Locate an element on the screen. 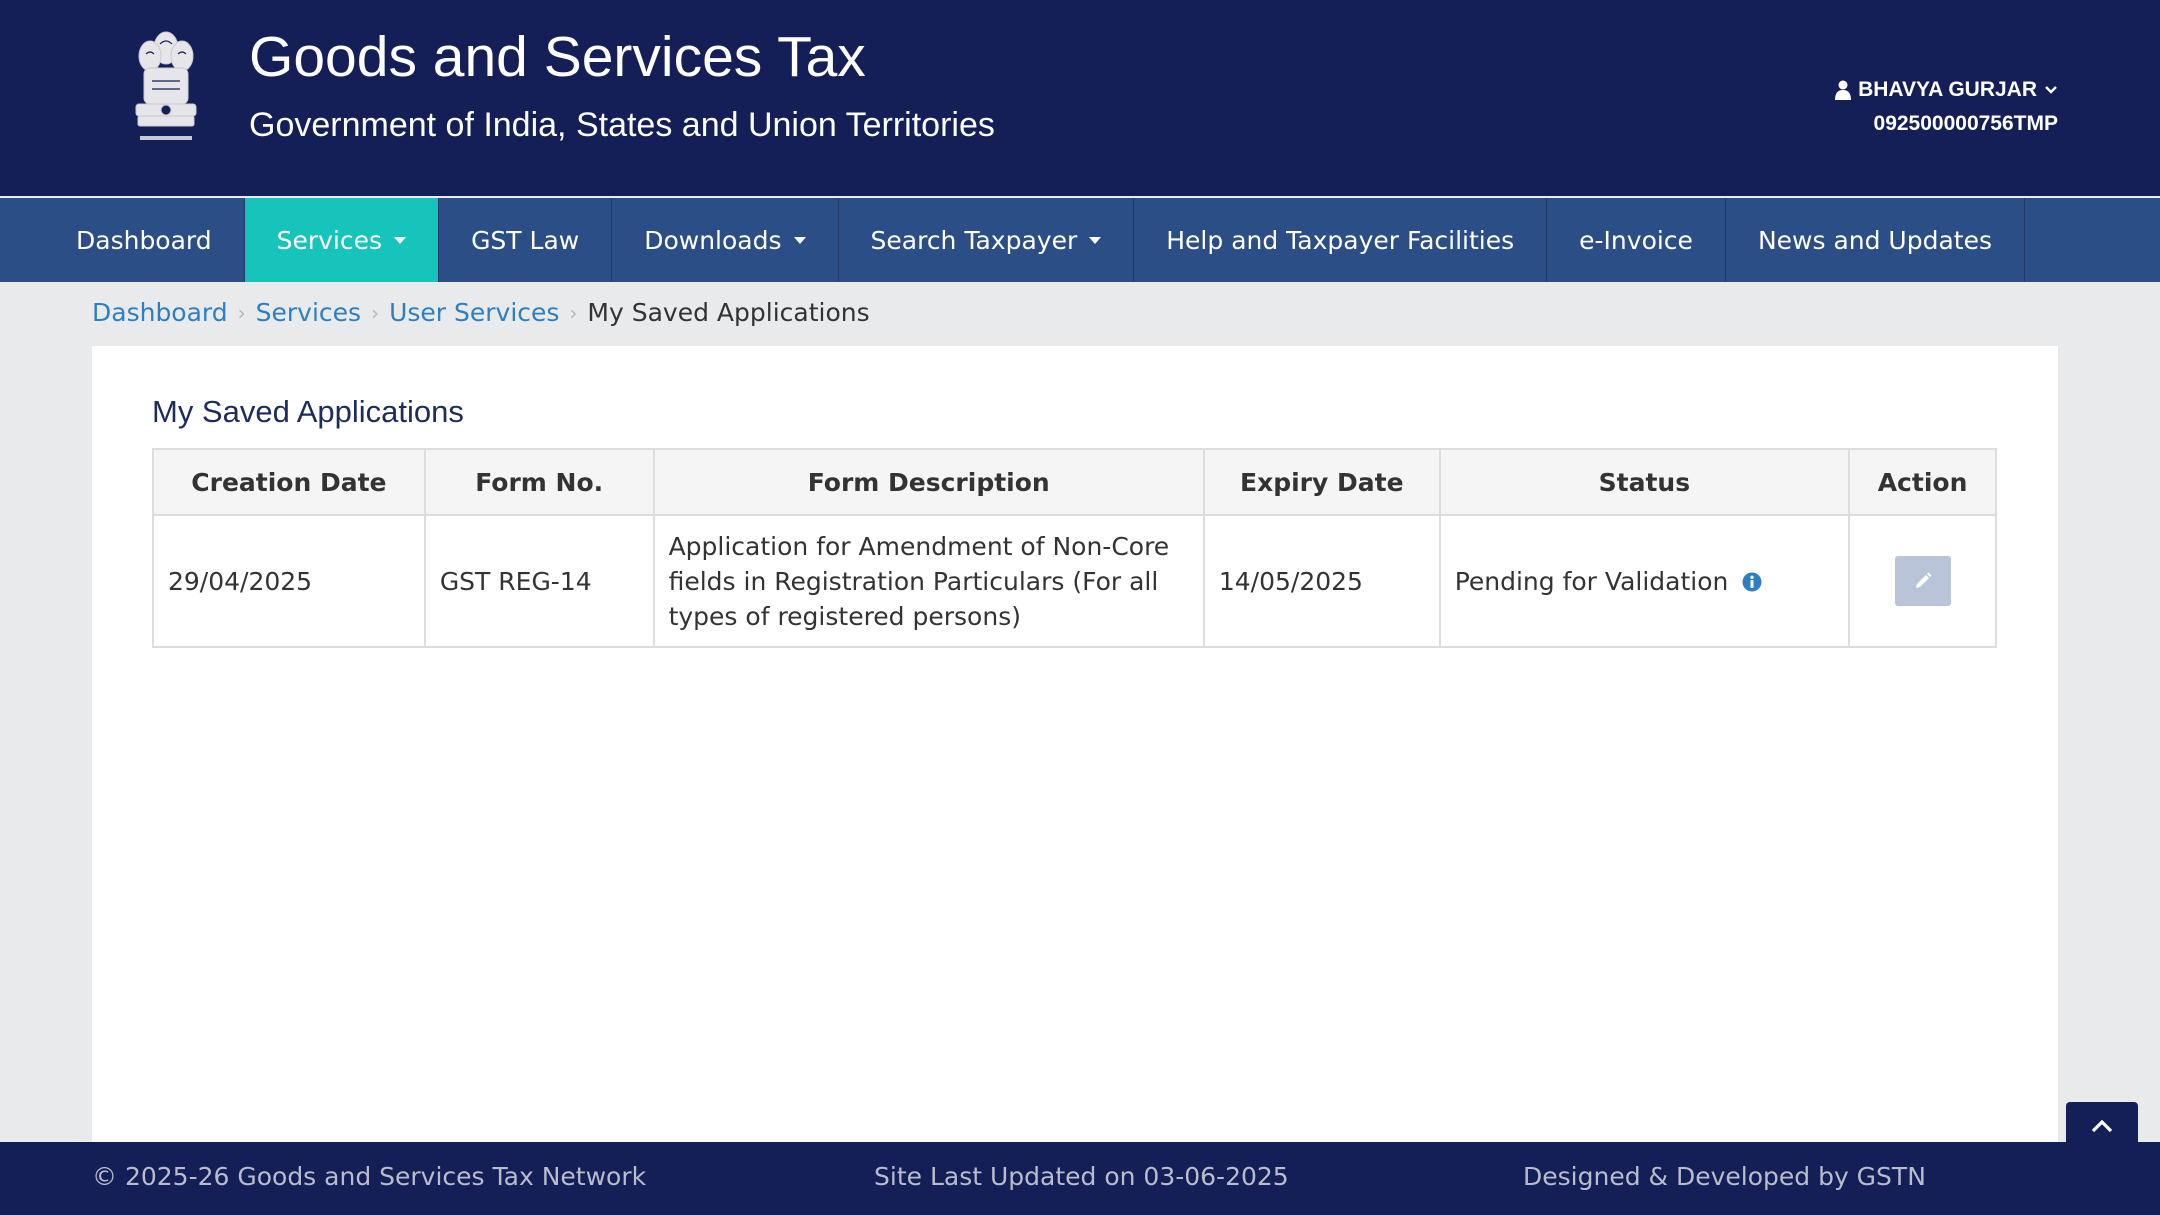 This screenshot has height=1215, width=2160. nav-gst-law-label: GST Law is located at coordinates (525, 240).